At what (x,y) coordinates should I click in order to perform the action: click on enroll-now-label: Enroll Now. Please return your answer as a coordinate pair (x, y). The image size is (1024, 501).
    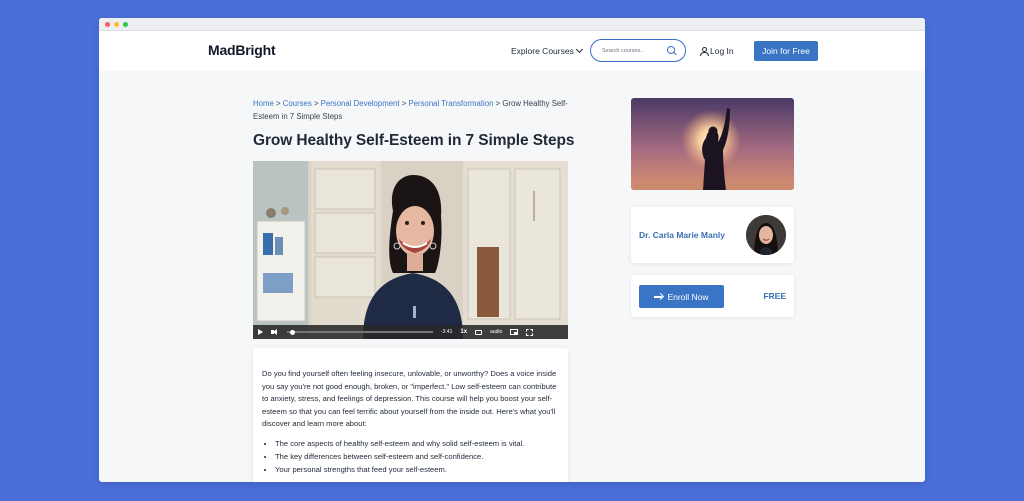
    Looking at the image, I should click on (688, 296).